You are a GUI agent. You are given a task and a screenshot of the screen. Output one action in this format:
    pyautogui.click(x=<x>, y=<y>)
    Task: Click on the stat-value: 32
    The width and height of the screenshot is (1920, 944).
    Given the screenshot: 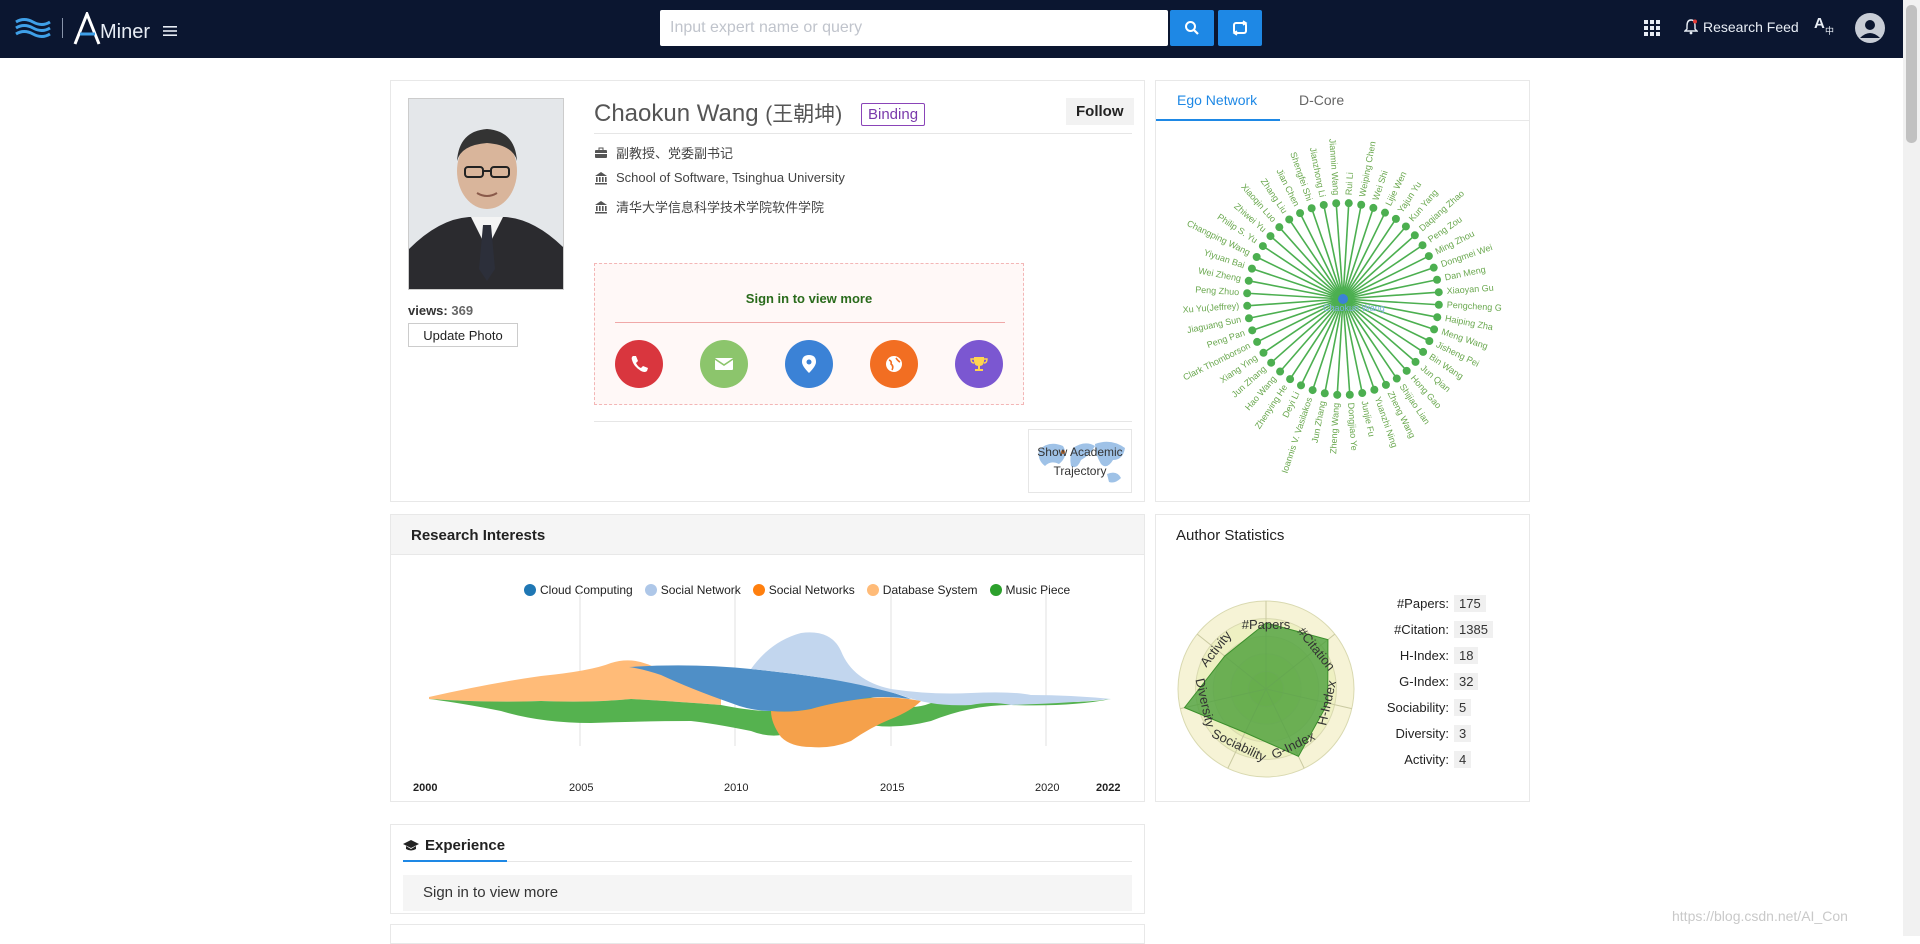 What is the action you would take?
    pyautogui.click(x=1466, y=681)
    